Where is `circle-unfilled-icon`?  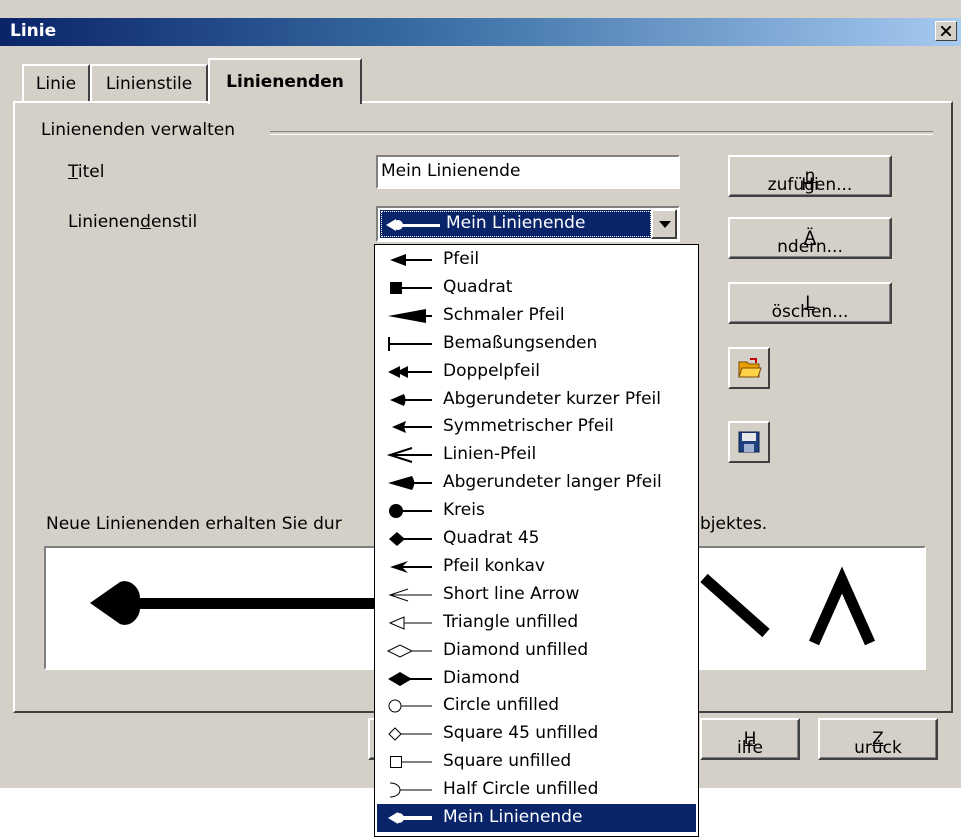
circle-unfilled-icon is located at coordinates (410, 706).